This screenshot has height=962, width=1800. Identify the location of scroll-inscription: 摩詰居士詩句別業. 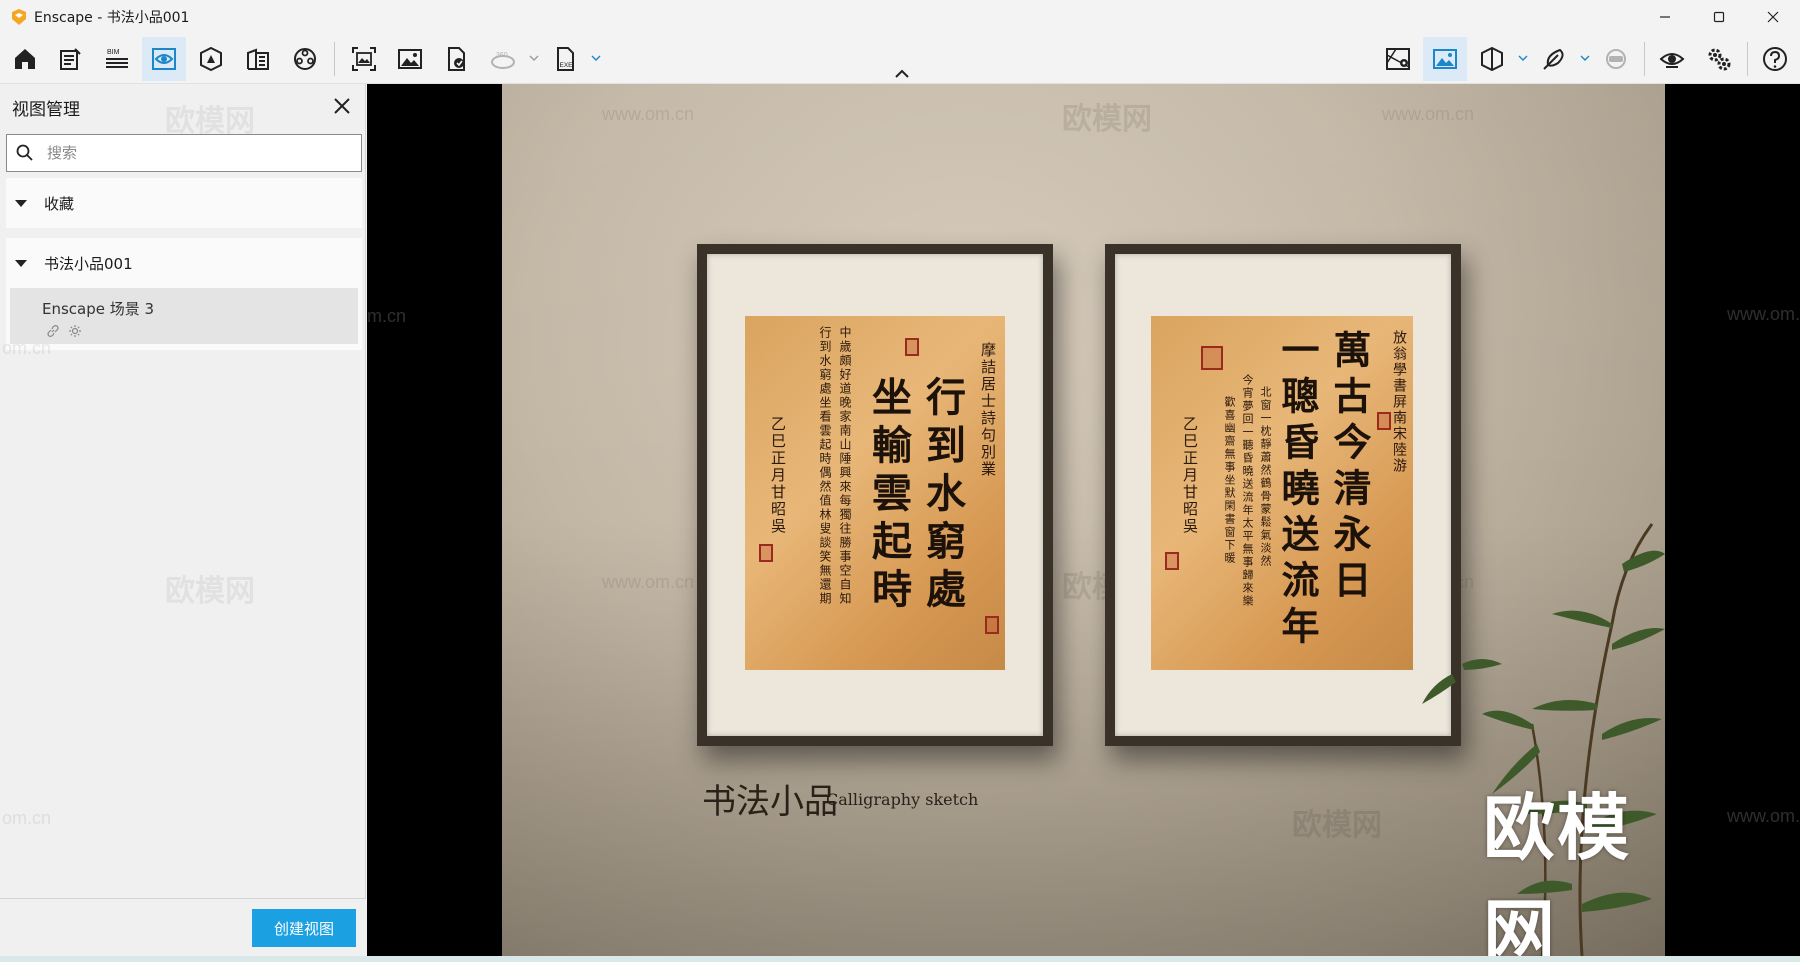
(988, 410).